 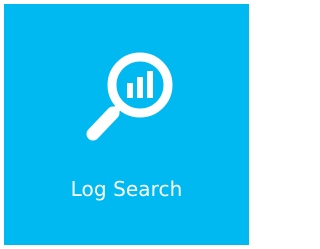 What do you see at coordinates (131, 96) in the screenshot?
I see `magnifier-bar-chart-icon` at bounding box center [131, 96].